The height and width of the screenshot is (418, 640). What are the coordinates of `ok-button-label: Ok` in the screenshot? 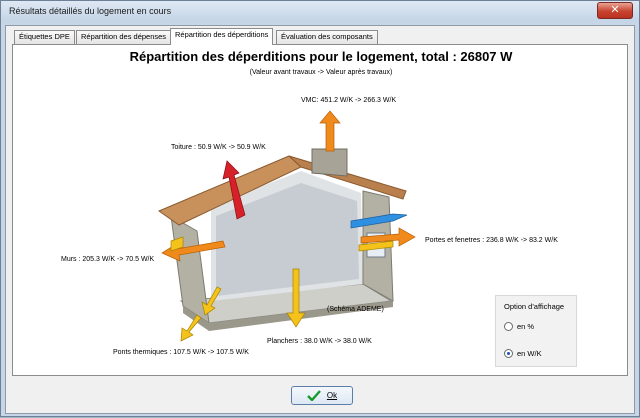 It's located at (332, 395).